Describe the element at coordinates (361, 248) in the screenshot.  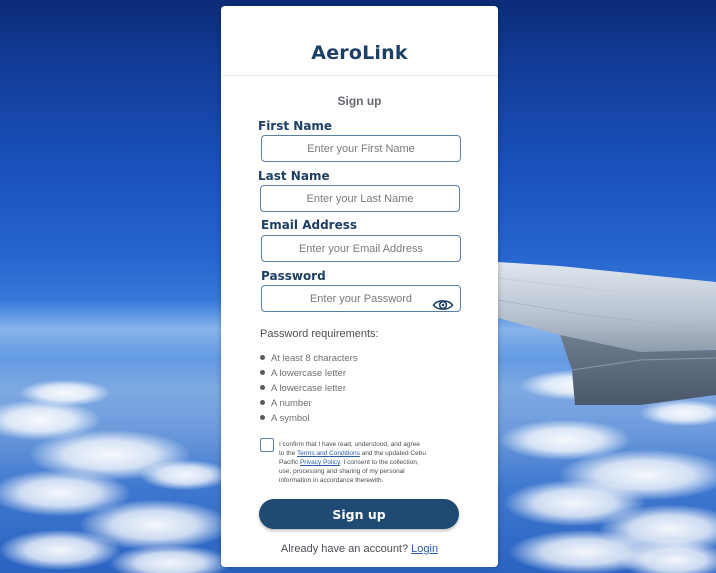
I see `email-input` at that location.